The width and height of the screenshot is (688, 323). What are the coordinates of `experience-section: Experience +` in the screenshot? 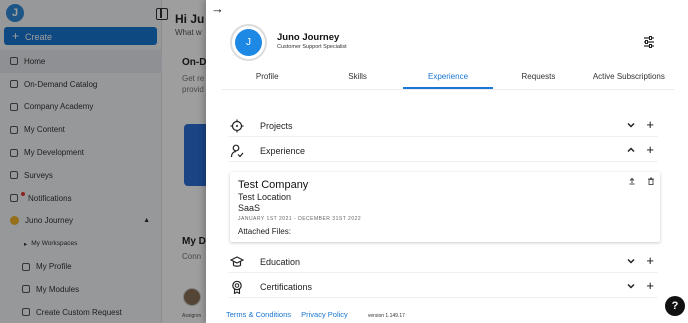 It's located at (443, 151).